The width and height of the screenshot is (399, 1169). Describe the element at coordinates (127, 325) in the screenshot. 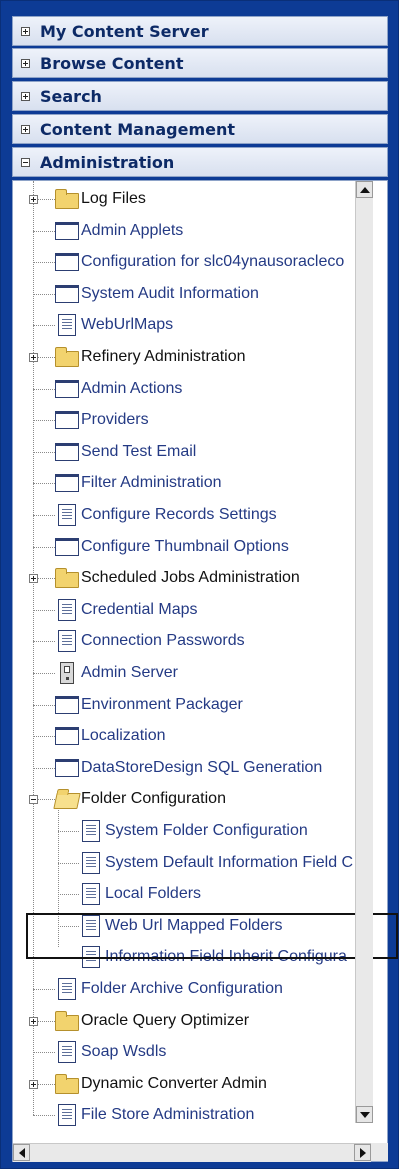

I see `tree-item-label: WebUrlMaps` at that location.